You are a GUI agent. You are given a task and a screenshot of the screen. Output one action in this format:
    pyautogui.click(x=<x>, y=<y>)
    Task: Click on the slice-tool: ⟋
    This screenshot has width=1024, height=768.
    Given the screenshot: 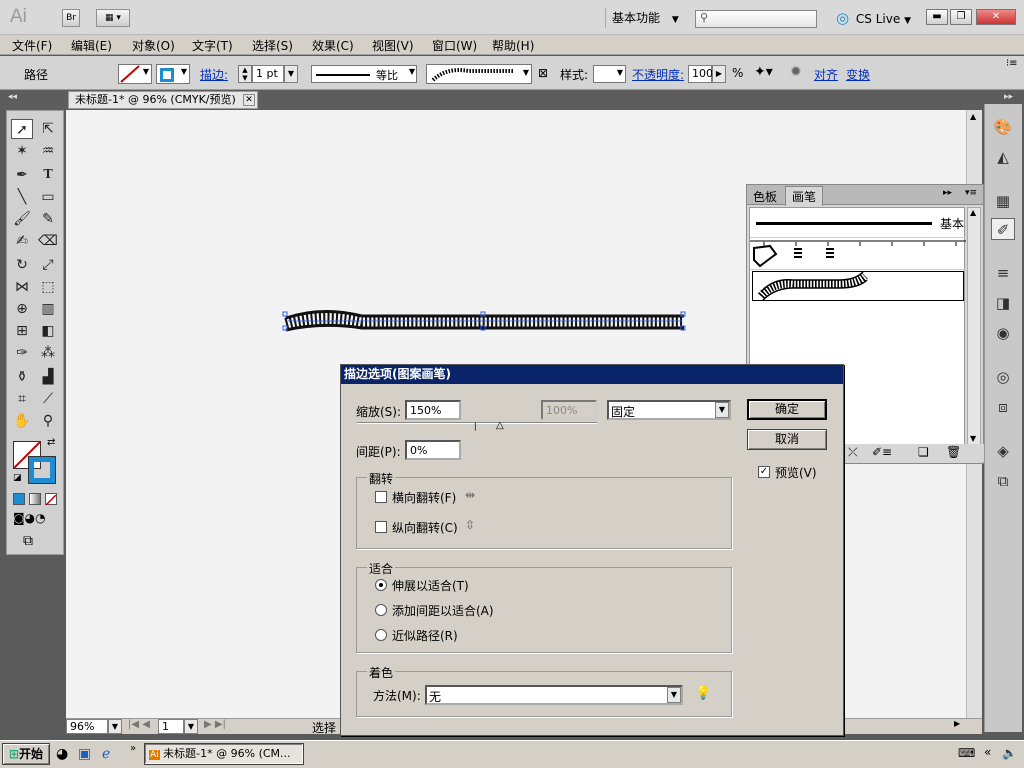 What is the action you would take?
    pyautogui.click(x=48, y=399)
    